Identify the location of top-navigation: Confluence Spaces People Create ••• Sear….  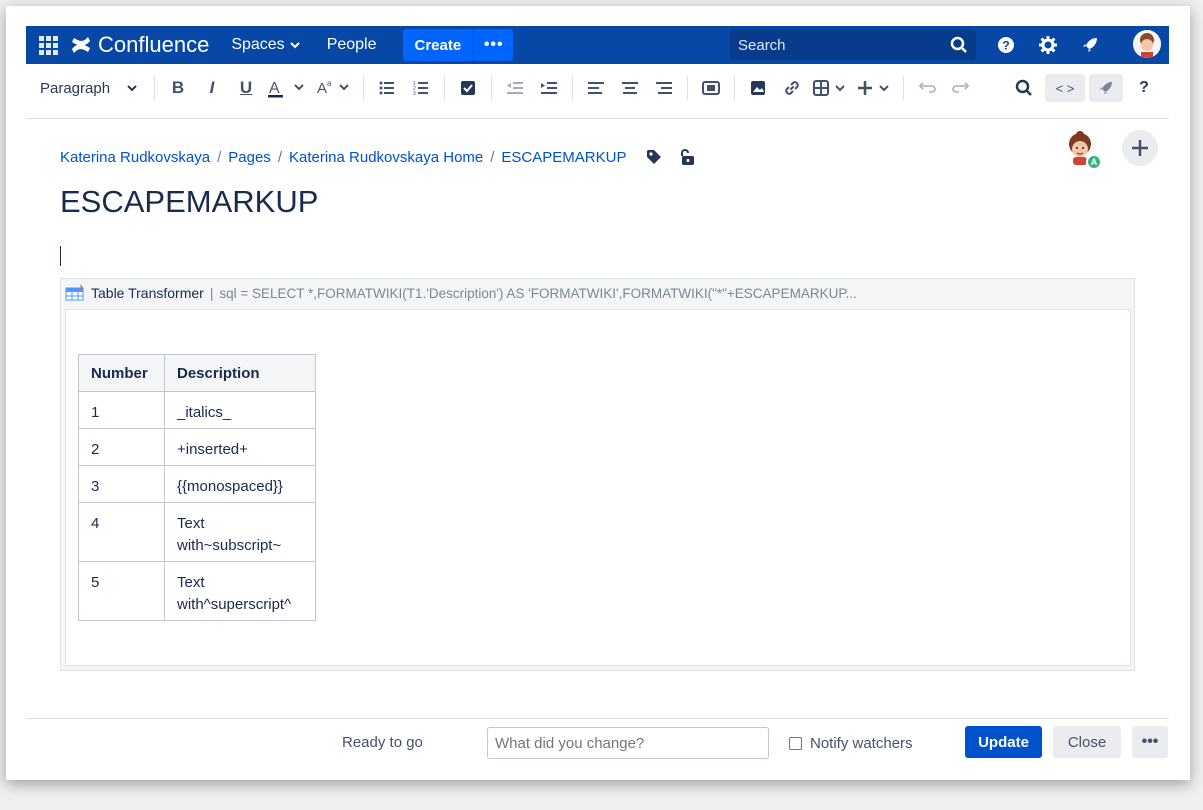
(597, 45).